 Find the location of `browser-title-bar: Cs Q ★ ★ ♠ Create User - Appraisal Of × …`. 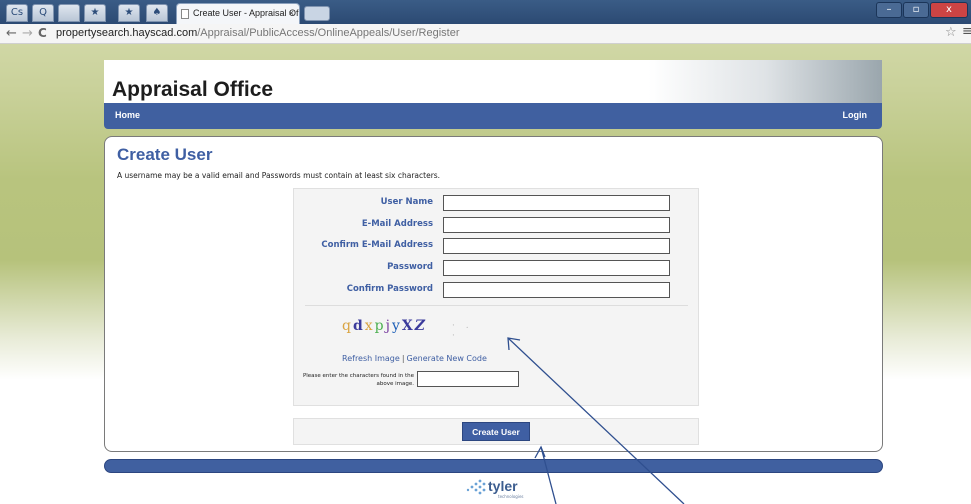

browser-title-bar: Cs Q ★ ★ ♠ Create User - Appraisal Of × … is located at coordinates (485, 12).